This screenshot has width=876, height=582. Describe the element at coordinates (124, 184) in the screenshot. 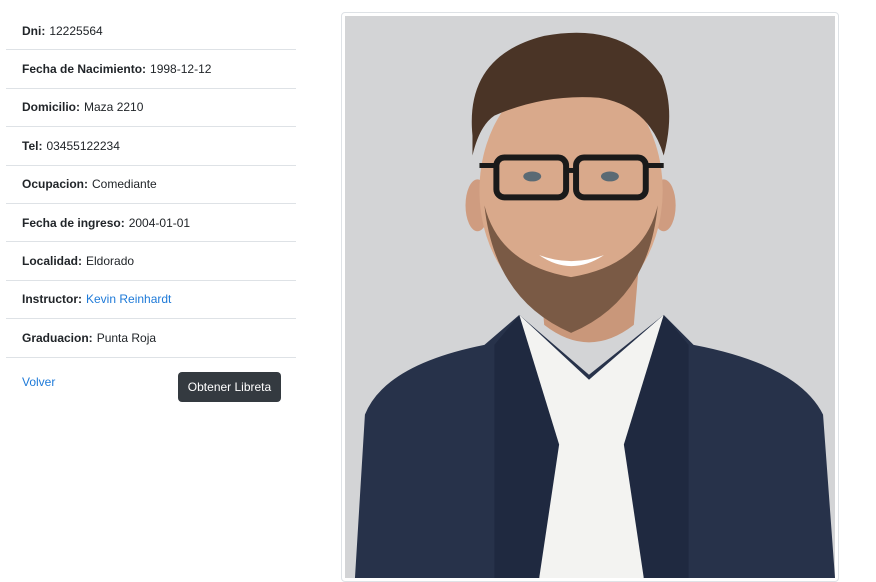

I see `detail-value: Comediante` at that location.